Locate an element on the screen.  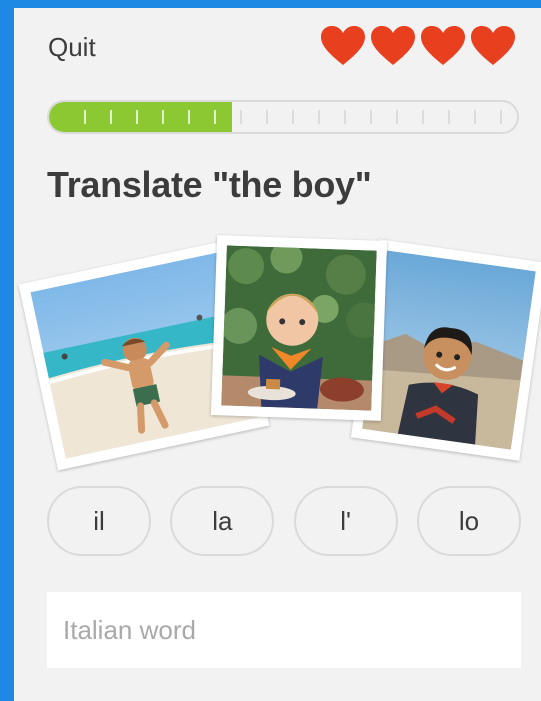
choice-la: la is located at coordinates (222, 521).